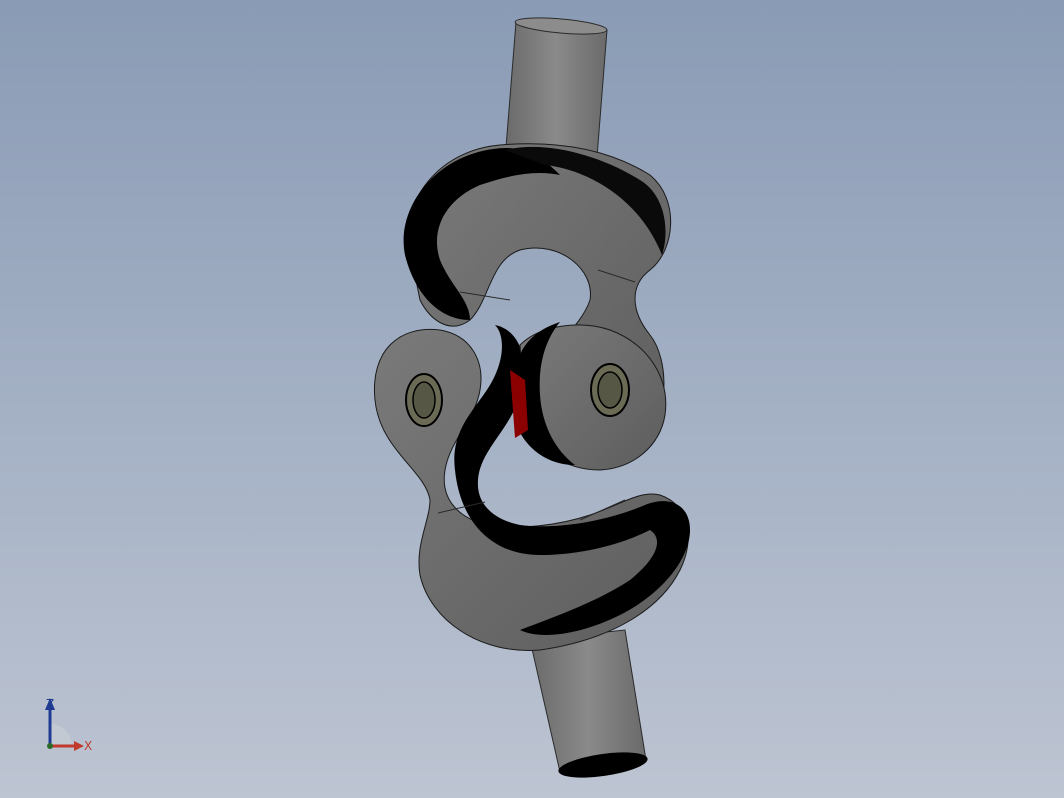  Describe the element at coordinates (61, 735) in the screenshot. I see `triad-plane` at that location.